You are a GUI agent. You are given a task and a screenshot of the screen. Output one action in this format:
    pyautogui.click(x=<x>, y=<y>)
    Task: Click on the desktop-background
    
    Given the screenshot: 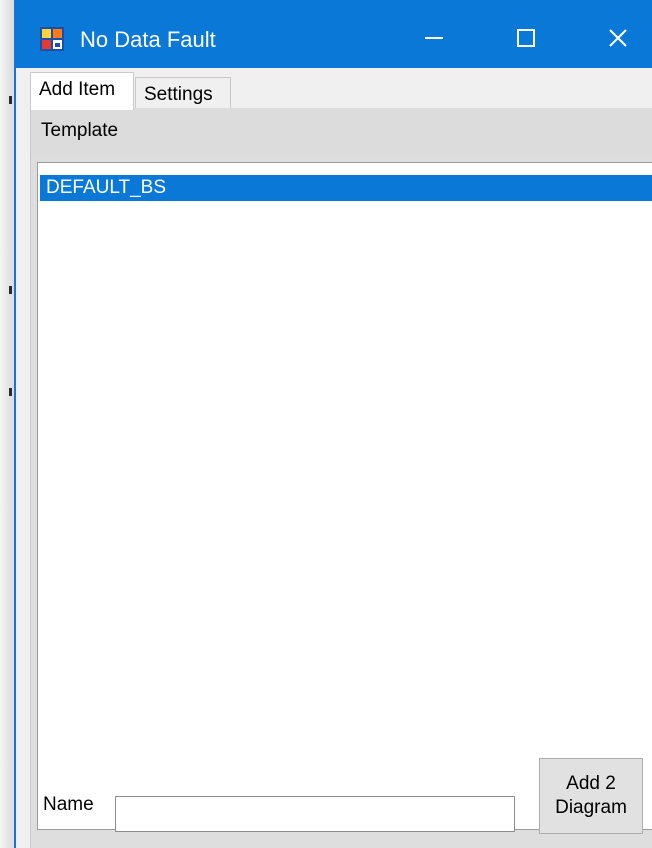 What is the action you would take?
    pyautogui.click(x=7, y=424)
    